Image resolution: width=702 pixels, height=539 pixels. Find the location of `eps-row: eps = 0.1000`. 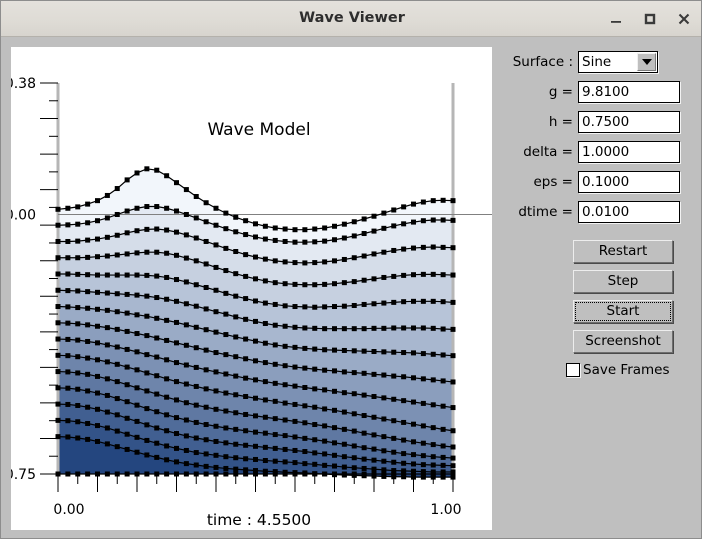

eps-row: eps = 0.1000 is located at coordinates (592, 182).